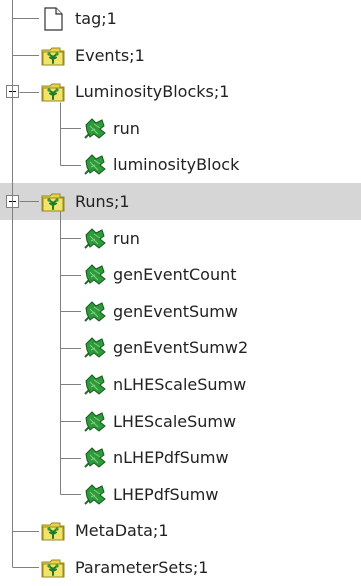  Describe the element at coordinates (175, 311) in the screenshot. I see `tree-node-label: genEventSumw` at that location.